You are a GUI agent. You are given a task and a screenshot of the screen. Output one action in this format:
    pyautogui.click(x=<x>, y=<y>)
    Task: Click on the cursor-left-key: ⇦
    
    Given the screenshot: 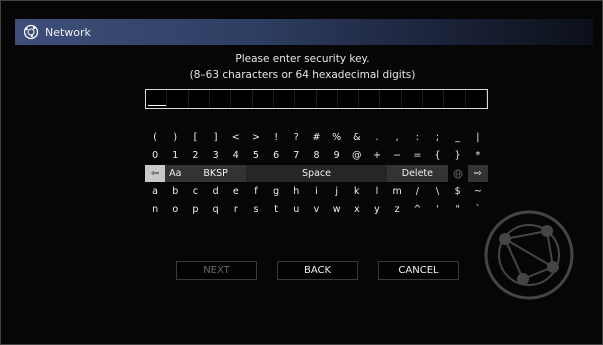 What is the action you would take?
    pyautogui.click(x=155, y=173)
    